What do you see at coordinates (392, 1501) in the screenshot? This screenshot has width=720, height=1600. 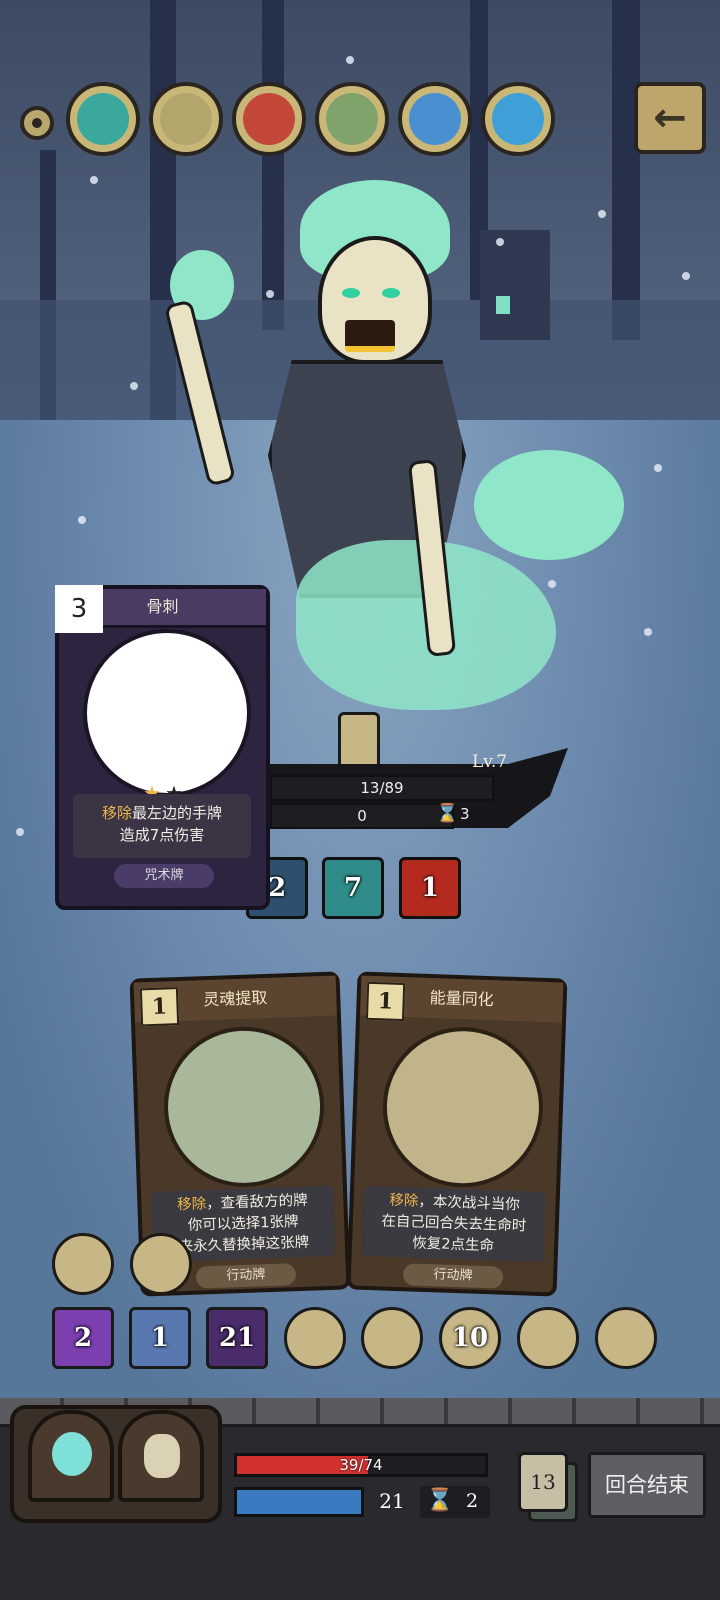 I see `player-energy-value: 21` at bounding box center [392, 1501].